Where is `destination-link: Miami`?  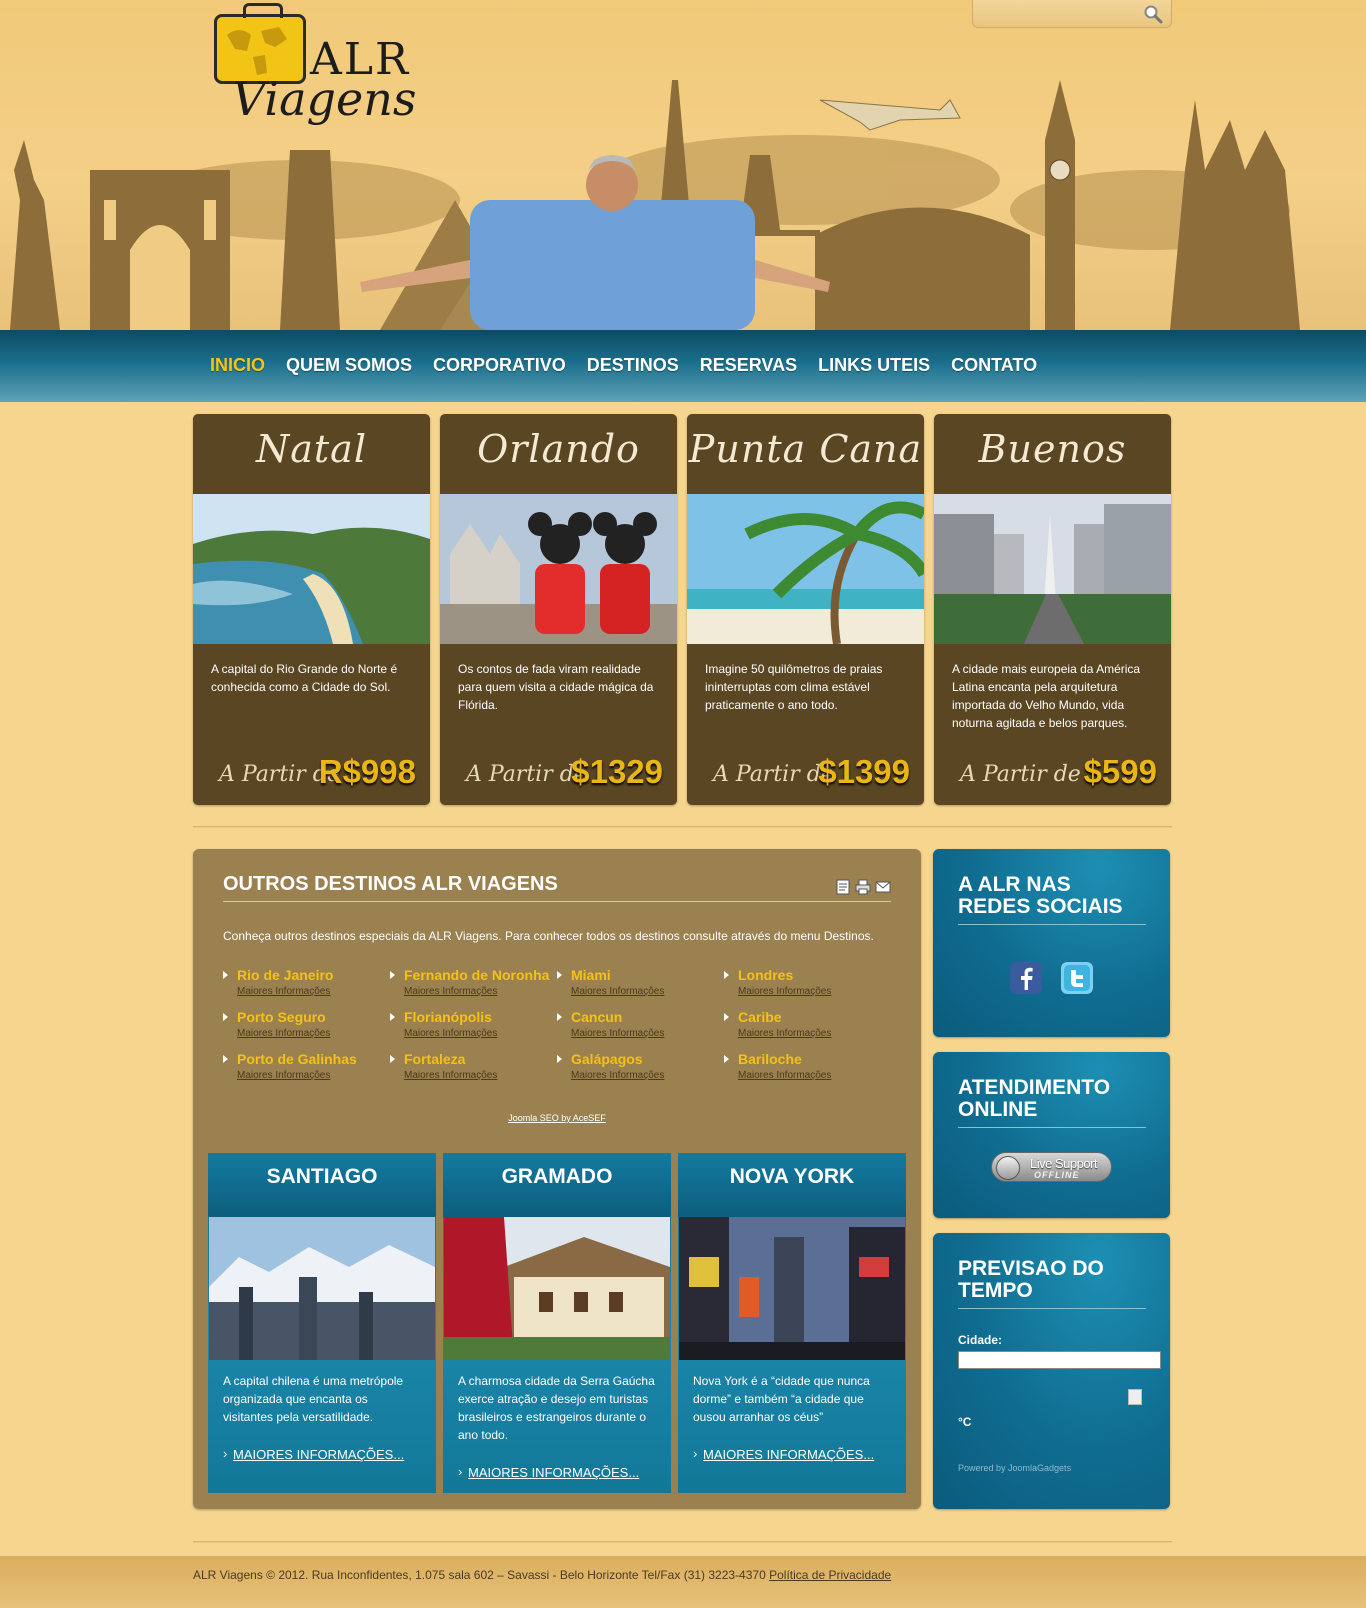
destination-link: Miami is located at coordinates (640, 975).